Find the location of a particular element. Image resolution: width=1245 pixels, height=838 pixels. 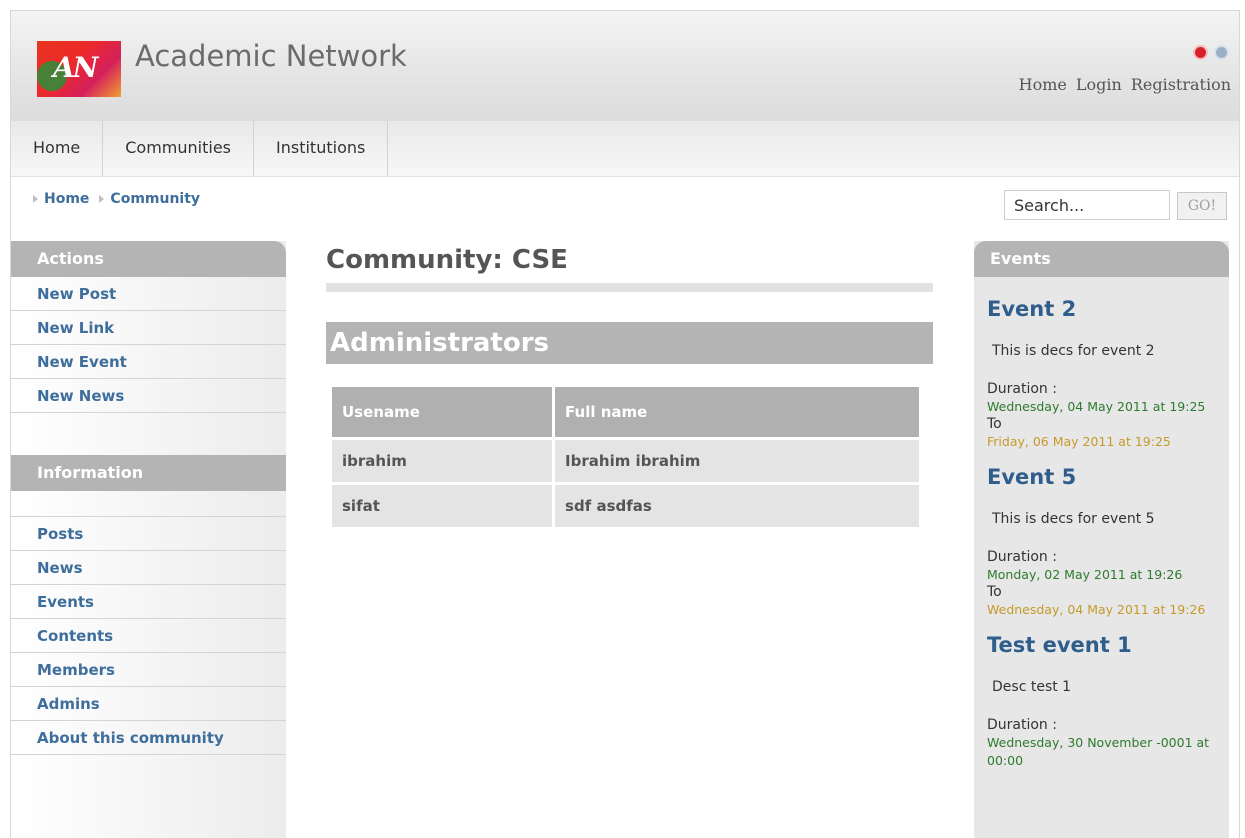

sidebar-item-new-post: New Post is located at coordinates (148, 294).